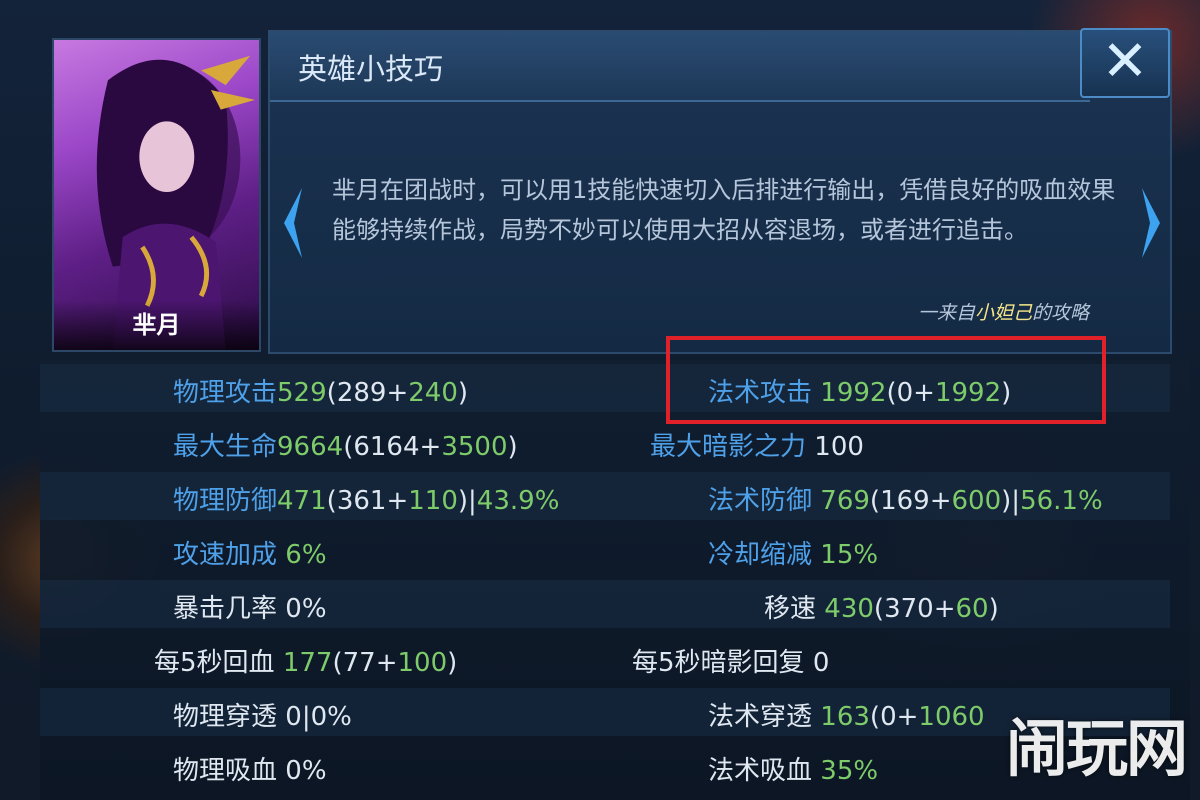  I want to click on stat-bonus: 100, so click(422, 663).